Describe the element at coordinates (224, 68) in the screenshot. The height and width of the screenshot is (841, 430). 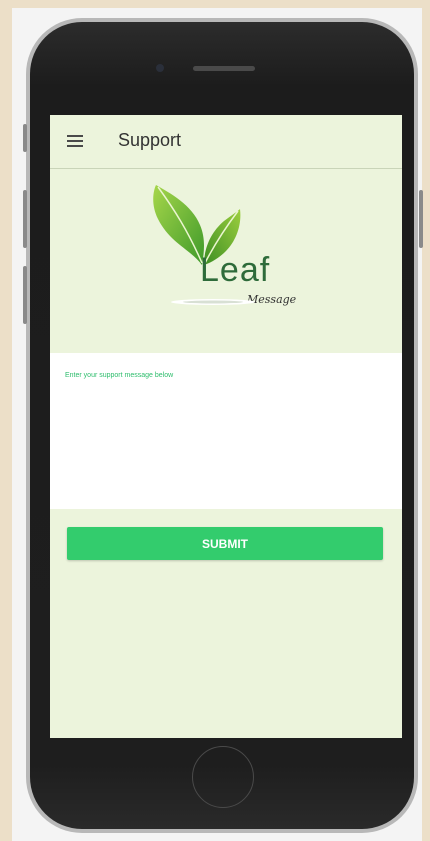
I see `earpiece-speaker` at that location.